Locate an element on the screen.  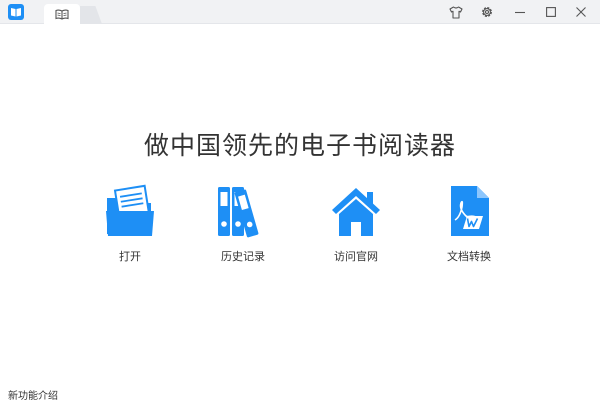
skin-button is located at coordinates (456, 12).